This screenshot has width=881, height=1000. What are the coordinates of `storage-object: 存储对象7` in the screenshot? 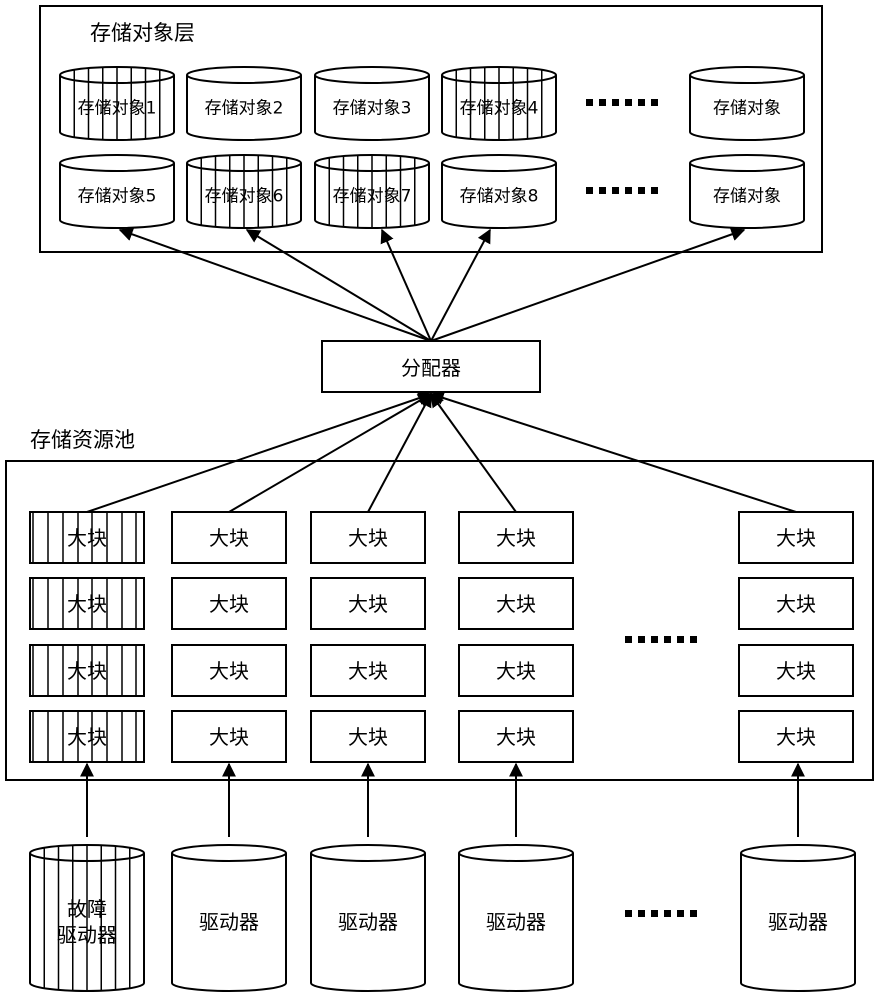 It's located at (372, 191).